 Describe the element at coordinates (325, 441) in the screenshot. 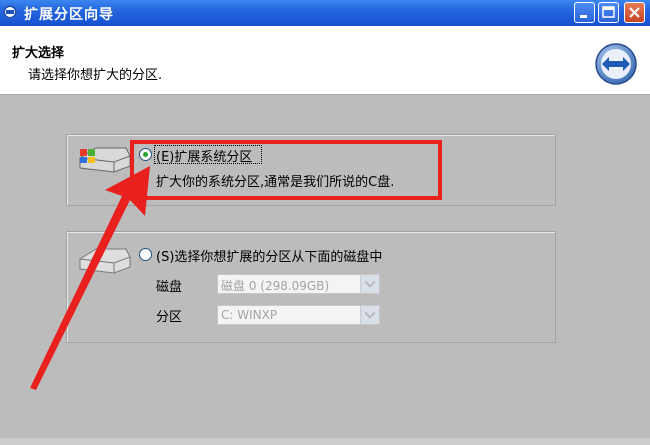

I see `bottom-strip` at that location.